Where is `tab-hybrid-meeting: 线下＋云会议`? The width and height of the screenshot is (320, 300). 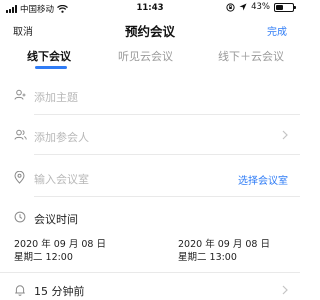
tab-hybrid-meeting: 线下＋云会议 is located at coordinates (251, 56).